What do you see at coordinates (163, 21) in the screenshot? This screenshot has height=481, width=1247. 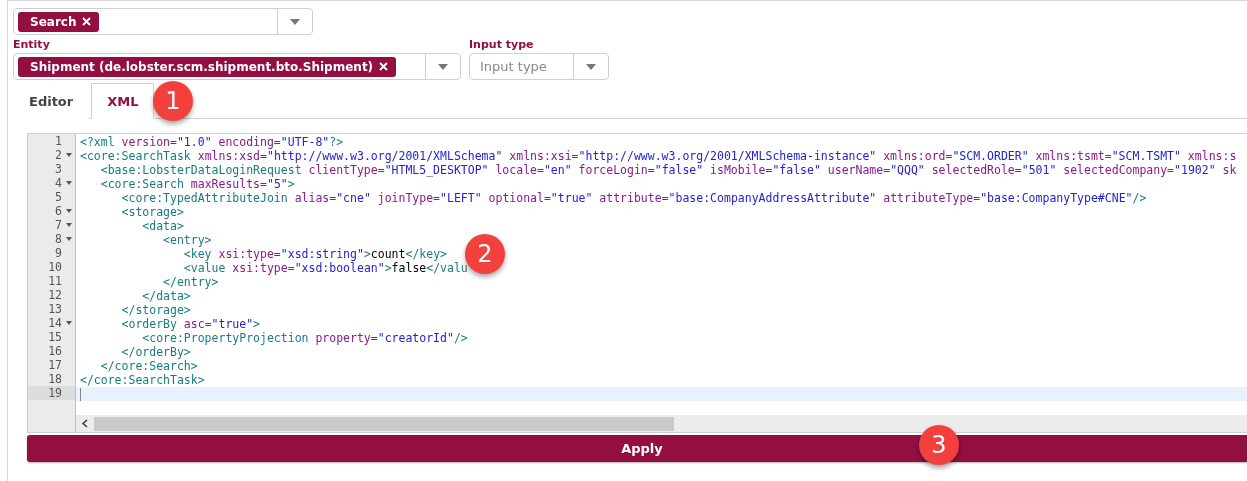 I see `task-select: Search` at bounding box center [163, 21].